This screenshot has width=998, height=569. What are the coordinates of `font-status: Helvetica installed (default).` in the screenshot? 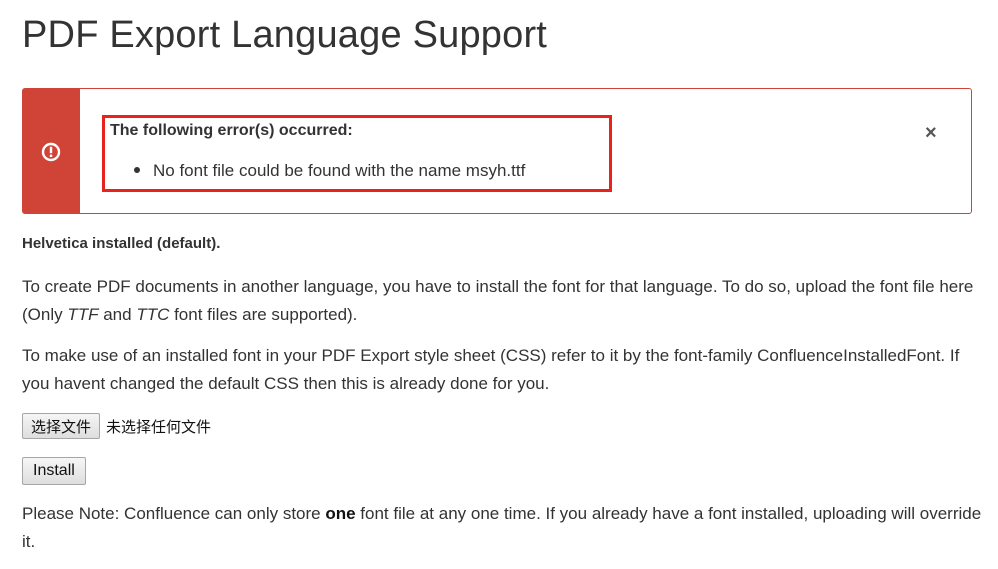 It's located at (121, 243).